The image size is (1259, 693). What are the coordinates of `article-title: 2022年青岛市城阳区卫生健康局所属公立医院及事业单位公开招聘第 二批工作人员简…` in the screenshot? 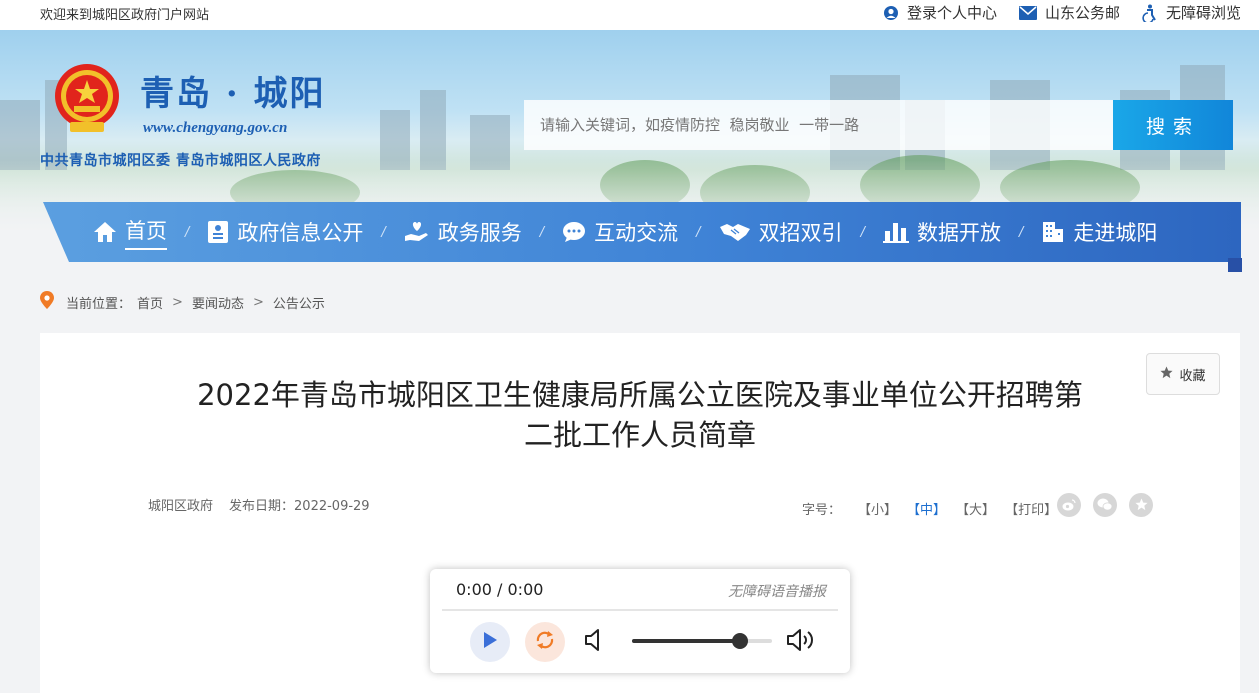 It's located at (640, 415).